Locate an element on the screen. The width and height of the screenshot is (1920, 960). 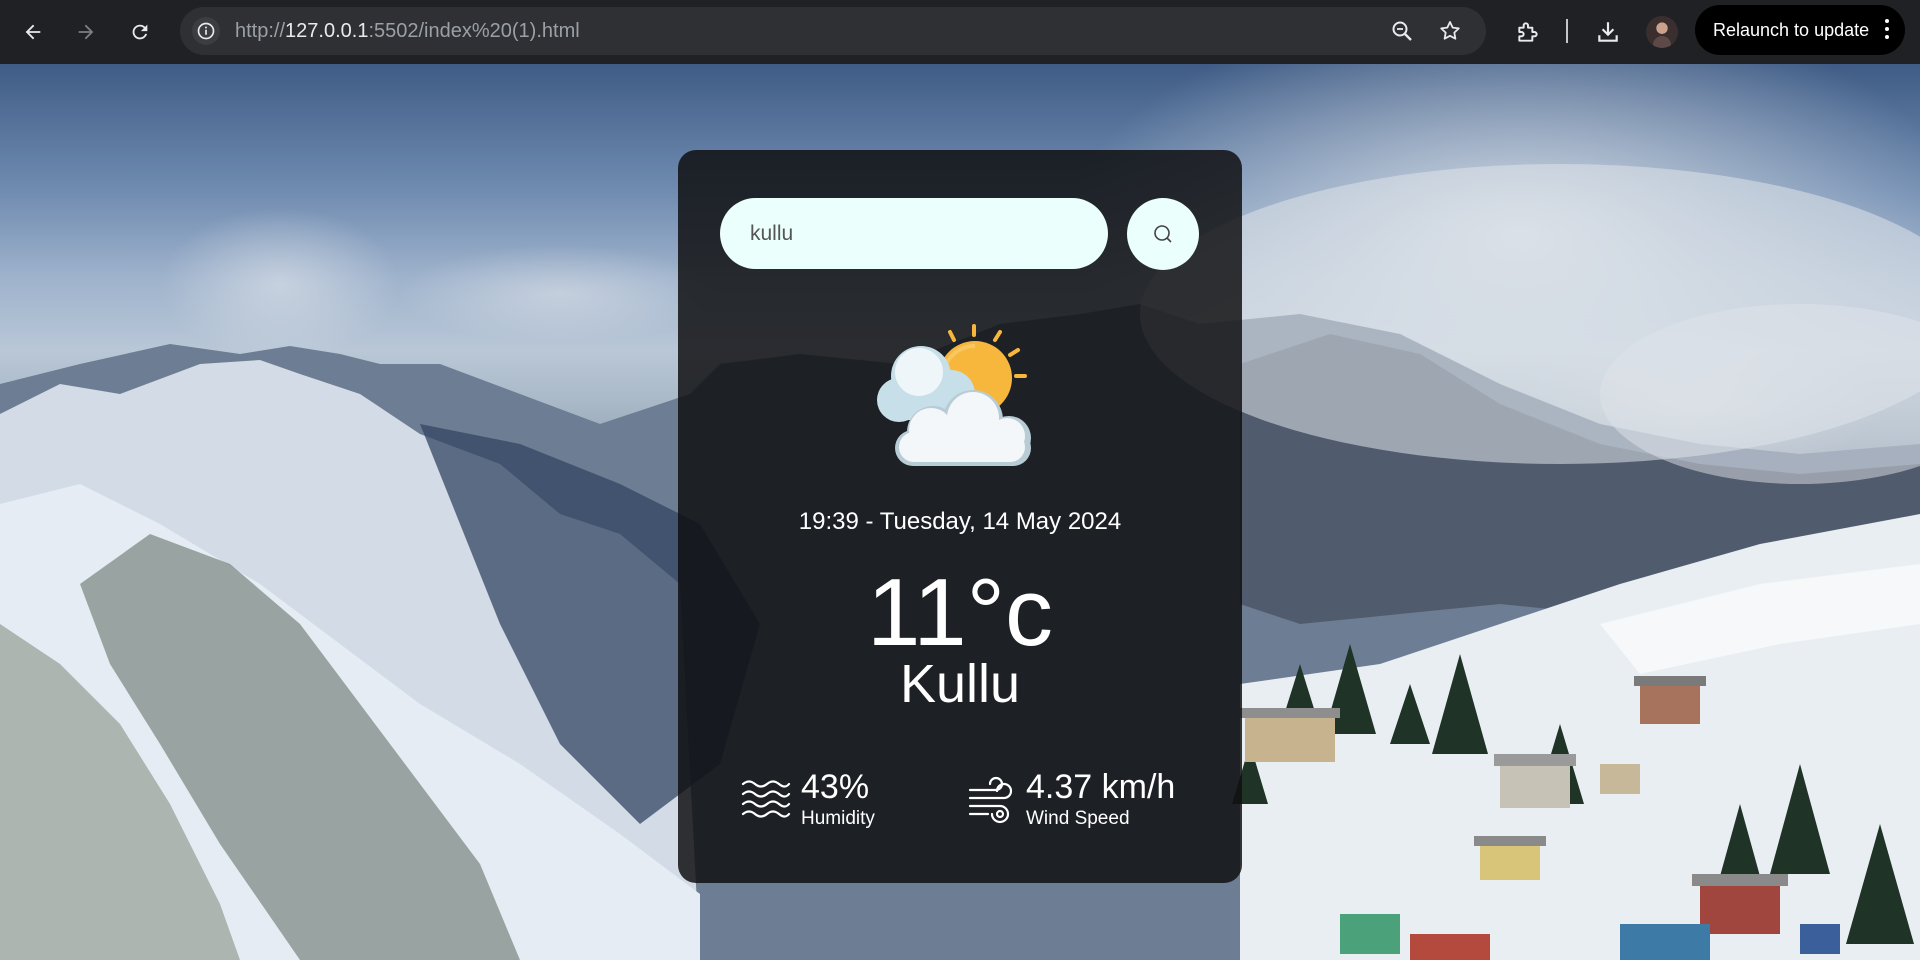
humidity-detail: 43% Humidity is located at coordinates (808, 800).